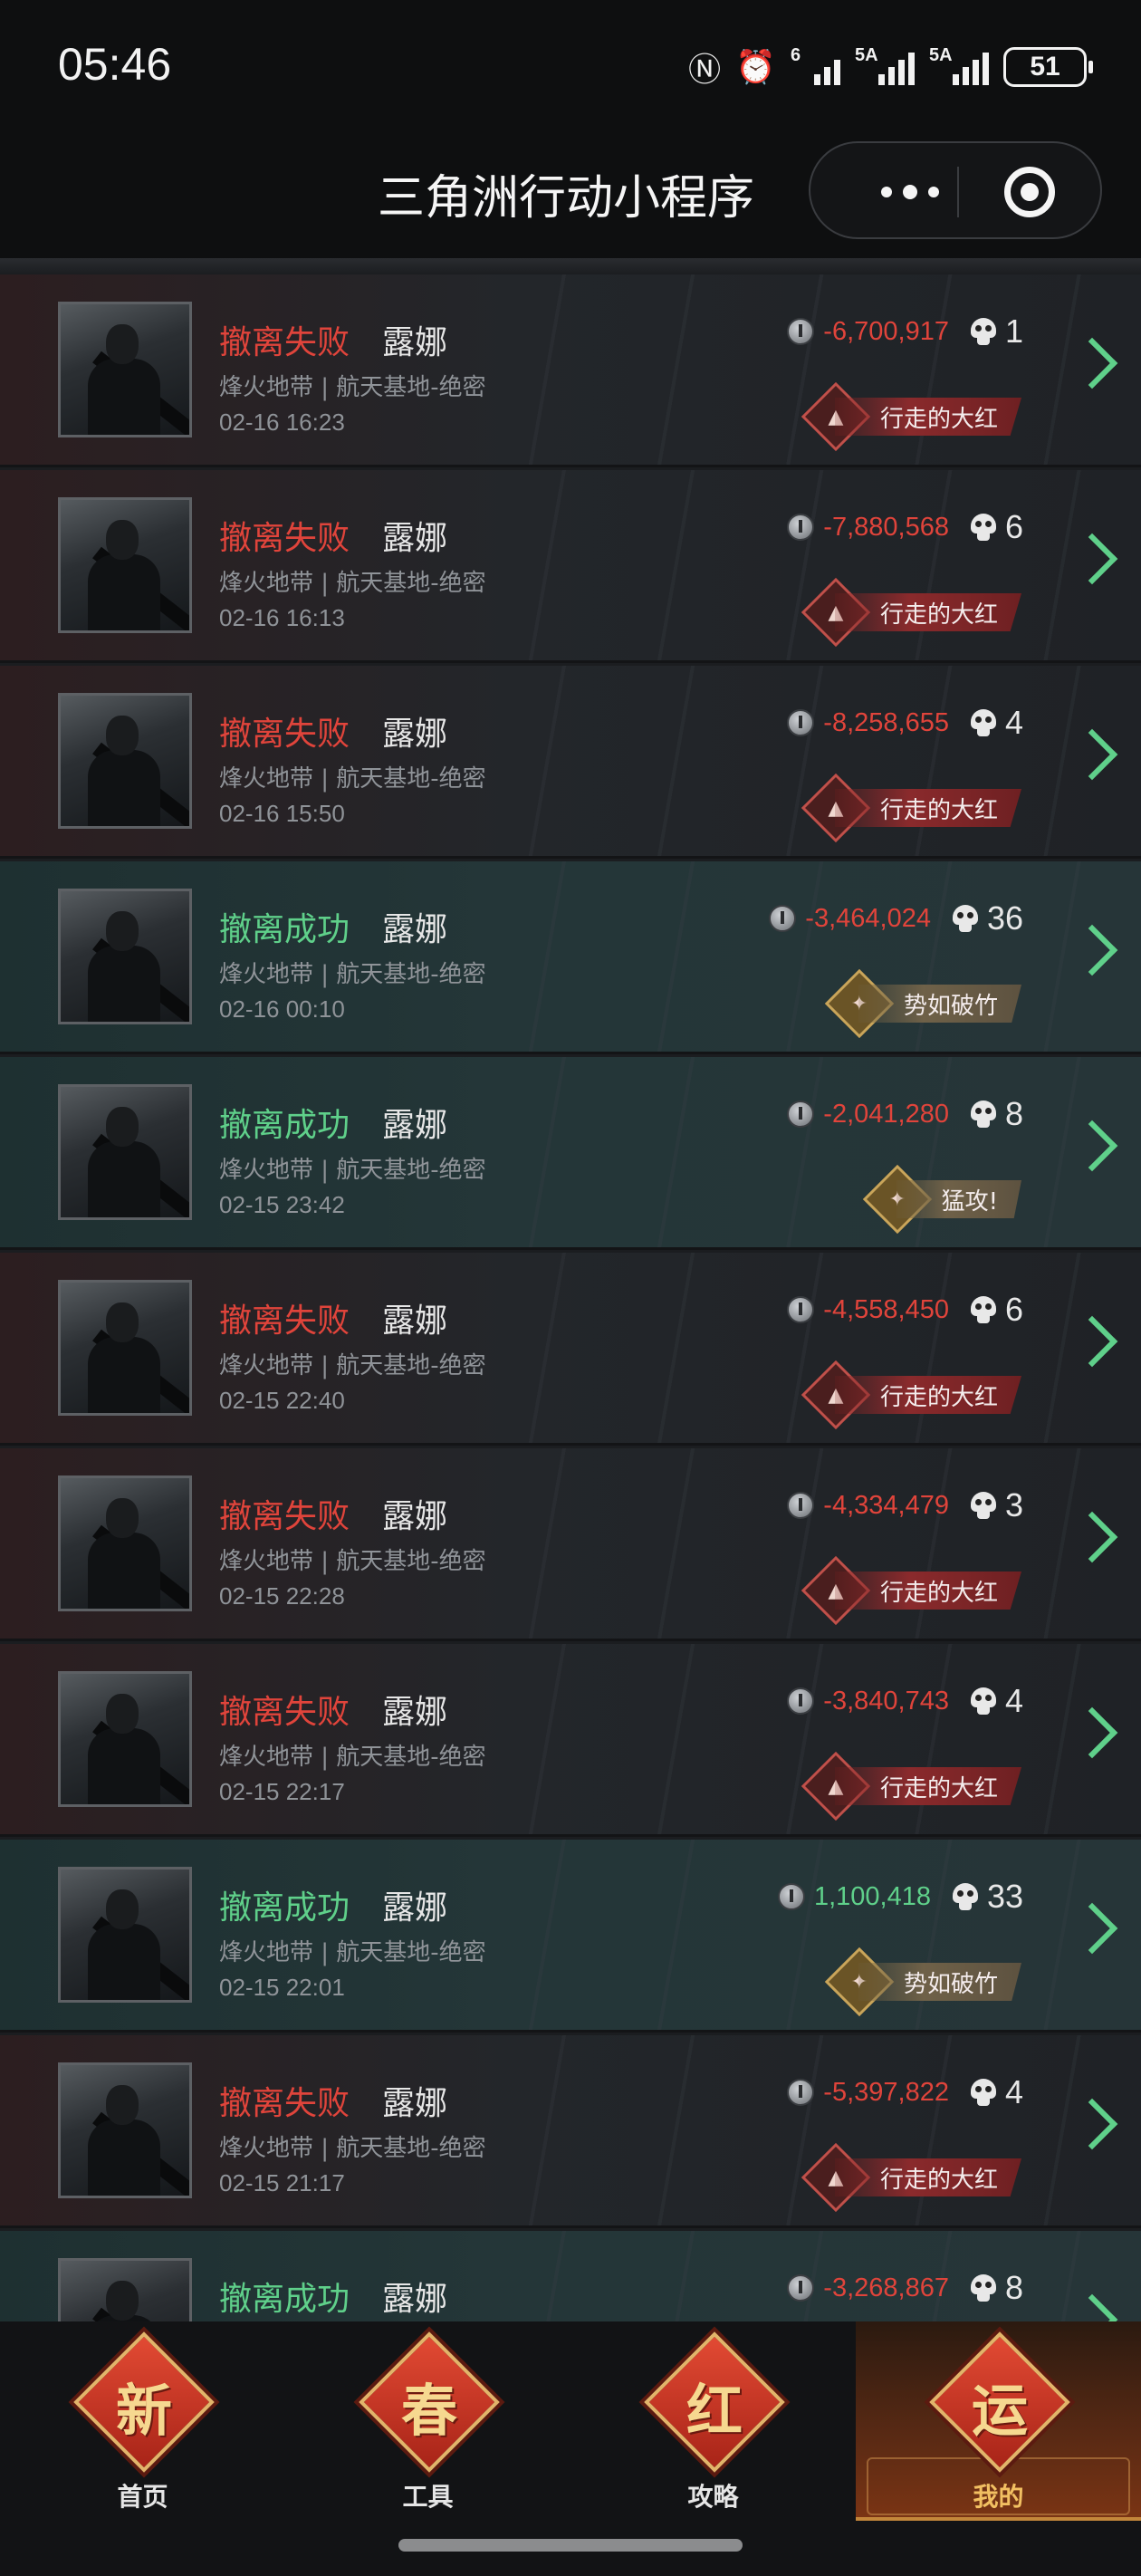 This screenshot has width=1141, height=2576. I want to click on match-time: 02-16 16:13, so click(282, 617).